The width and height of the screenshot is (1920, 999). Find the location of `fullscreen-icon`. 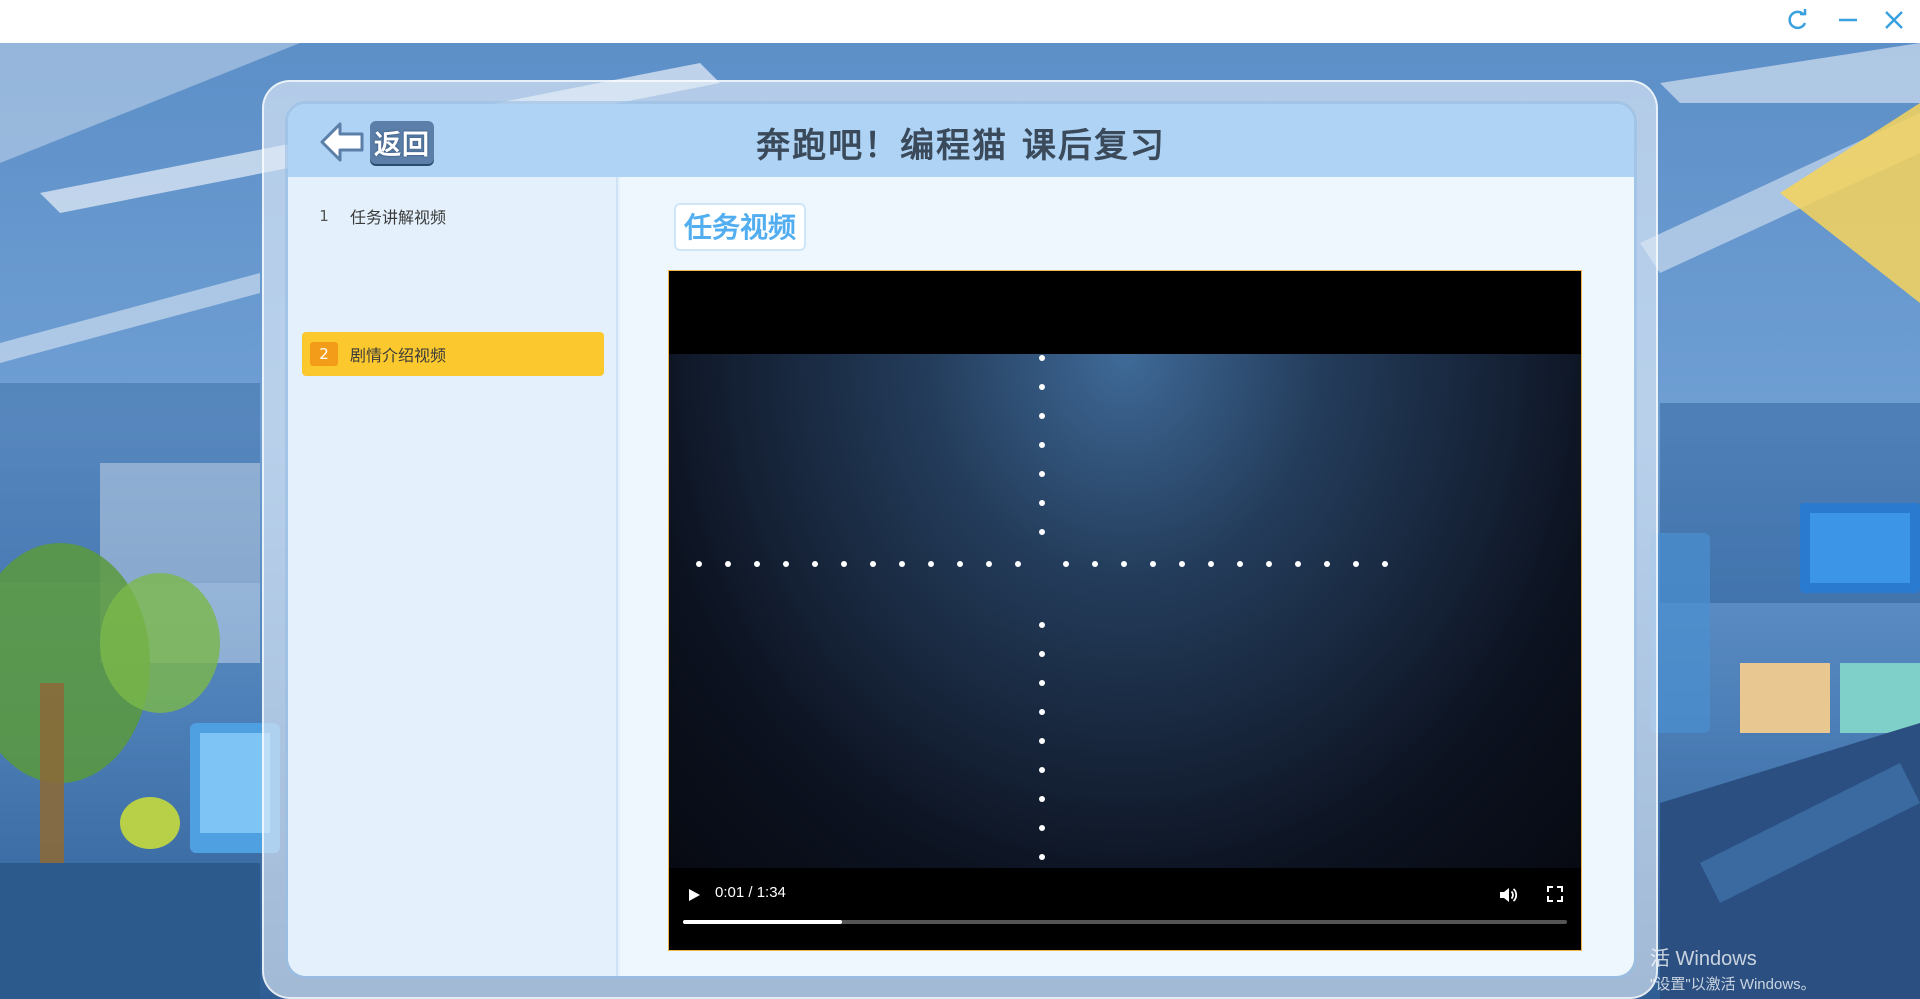

fullscreen-icon is located at coordinates (1555, 894).